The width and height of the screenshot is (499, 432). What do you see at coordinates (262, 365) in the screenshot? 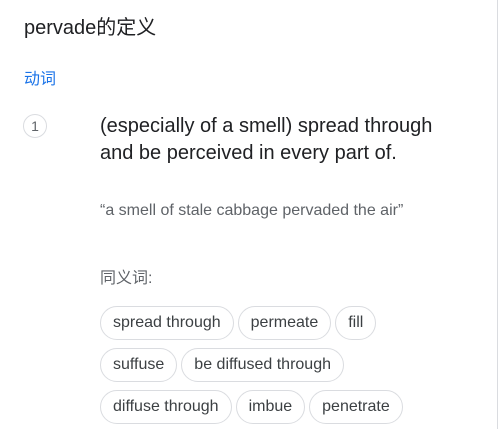
I see `synonym-chip: be diffused through` at bounding box center [262, 365].